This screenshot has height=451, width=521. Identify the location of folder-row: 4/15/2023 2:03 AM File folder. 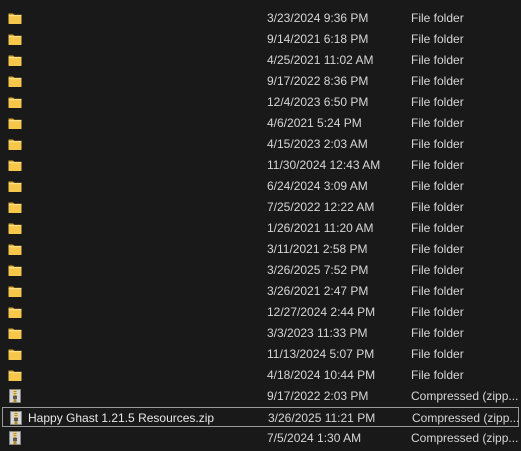
(260, 144).